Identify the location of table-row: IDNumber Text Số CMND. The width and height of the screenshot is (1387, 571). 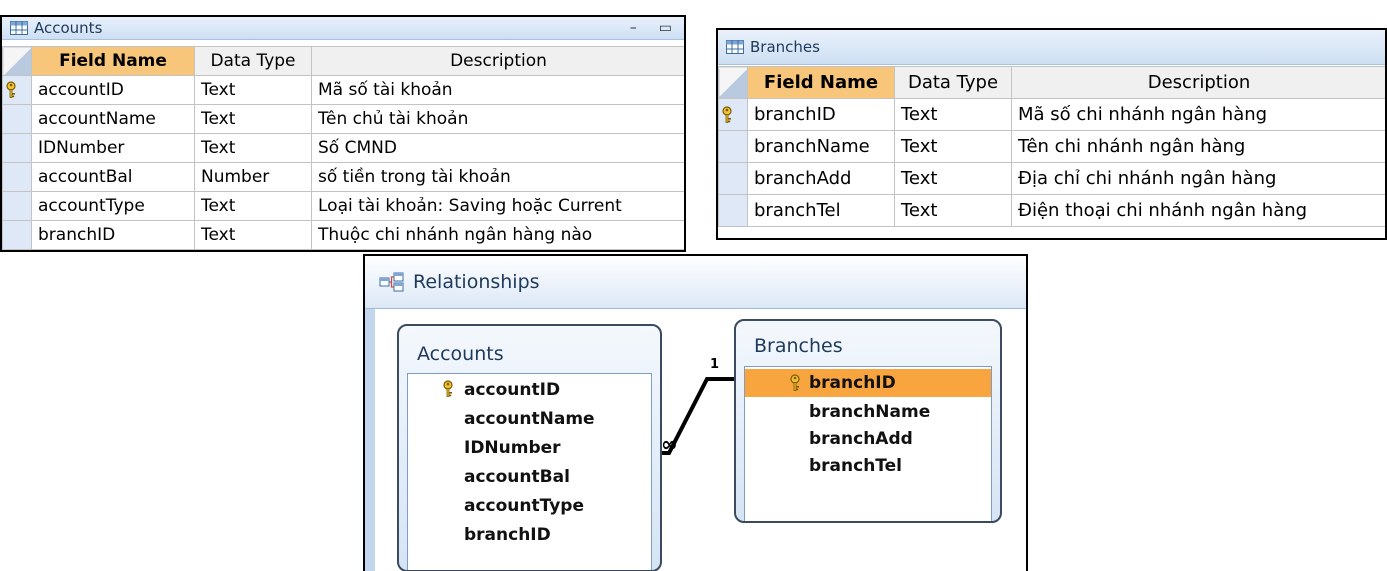
(343, 148).